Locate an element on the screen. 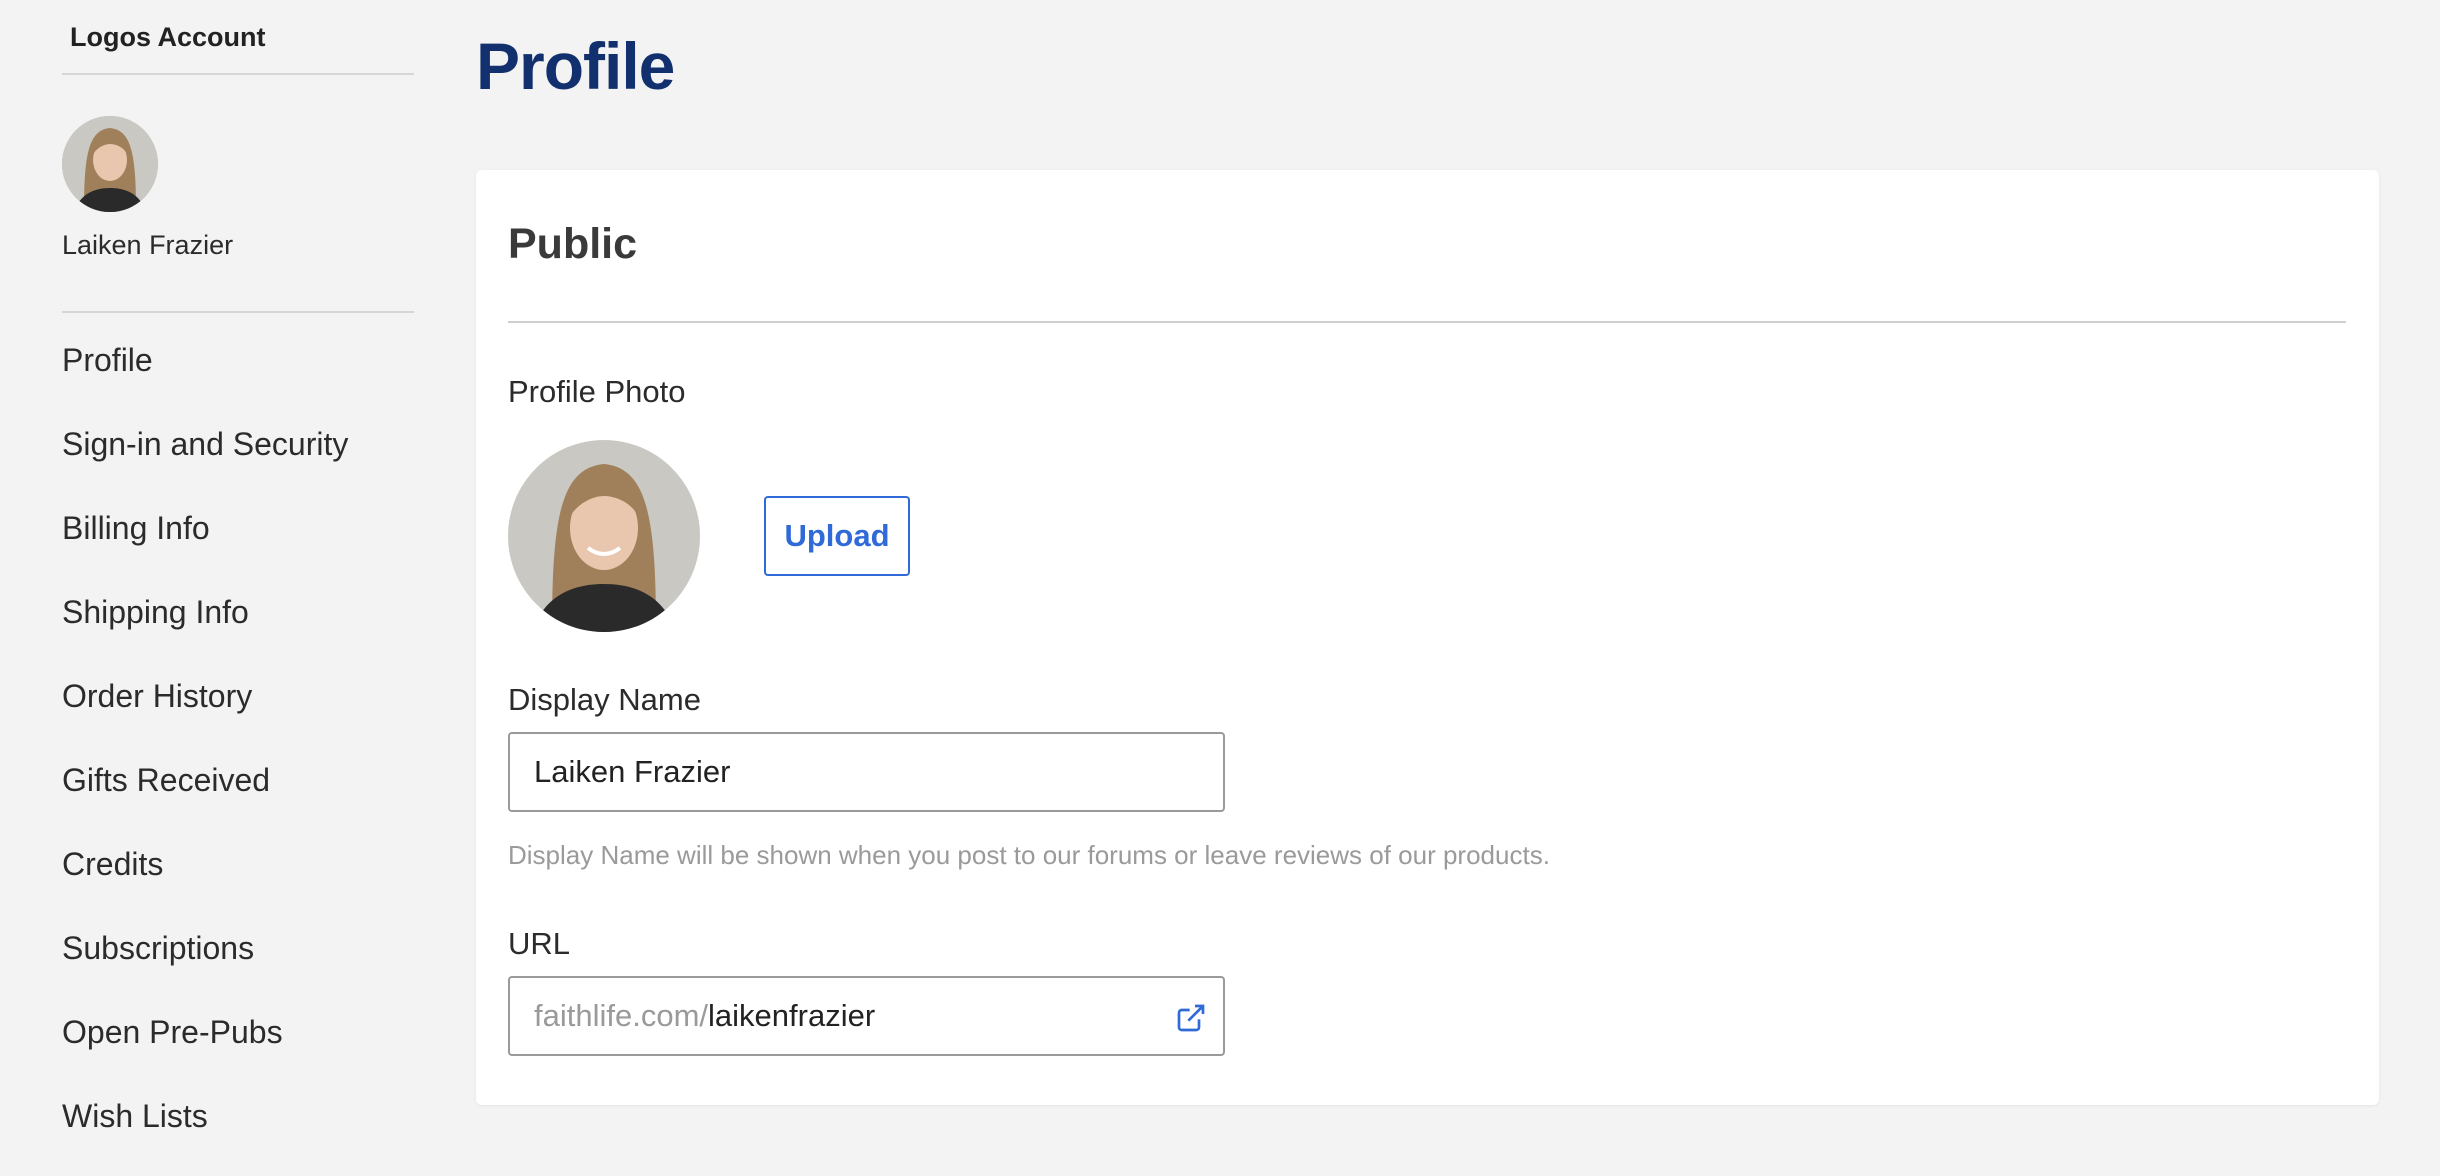  external-link-icon is located at coordinates (1191, 1018).